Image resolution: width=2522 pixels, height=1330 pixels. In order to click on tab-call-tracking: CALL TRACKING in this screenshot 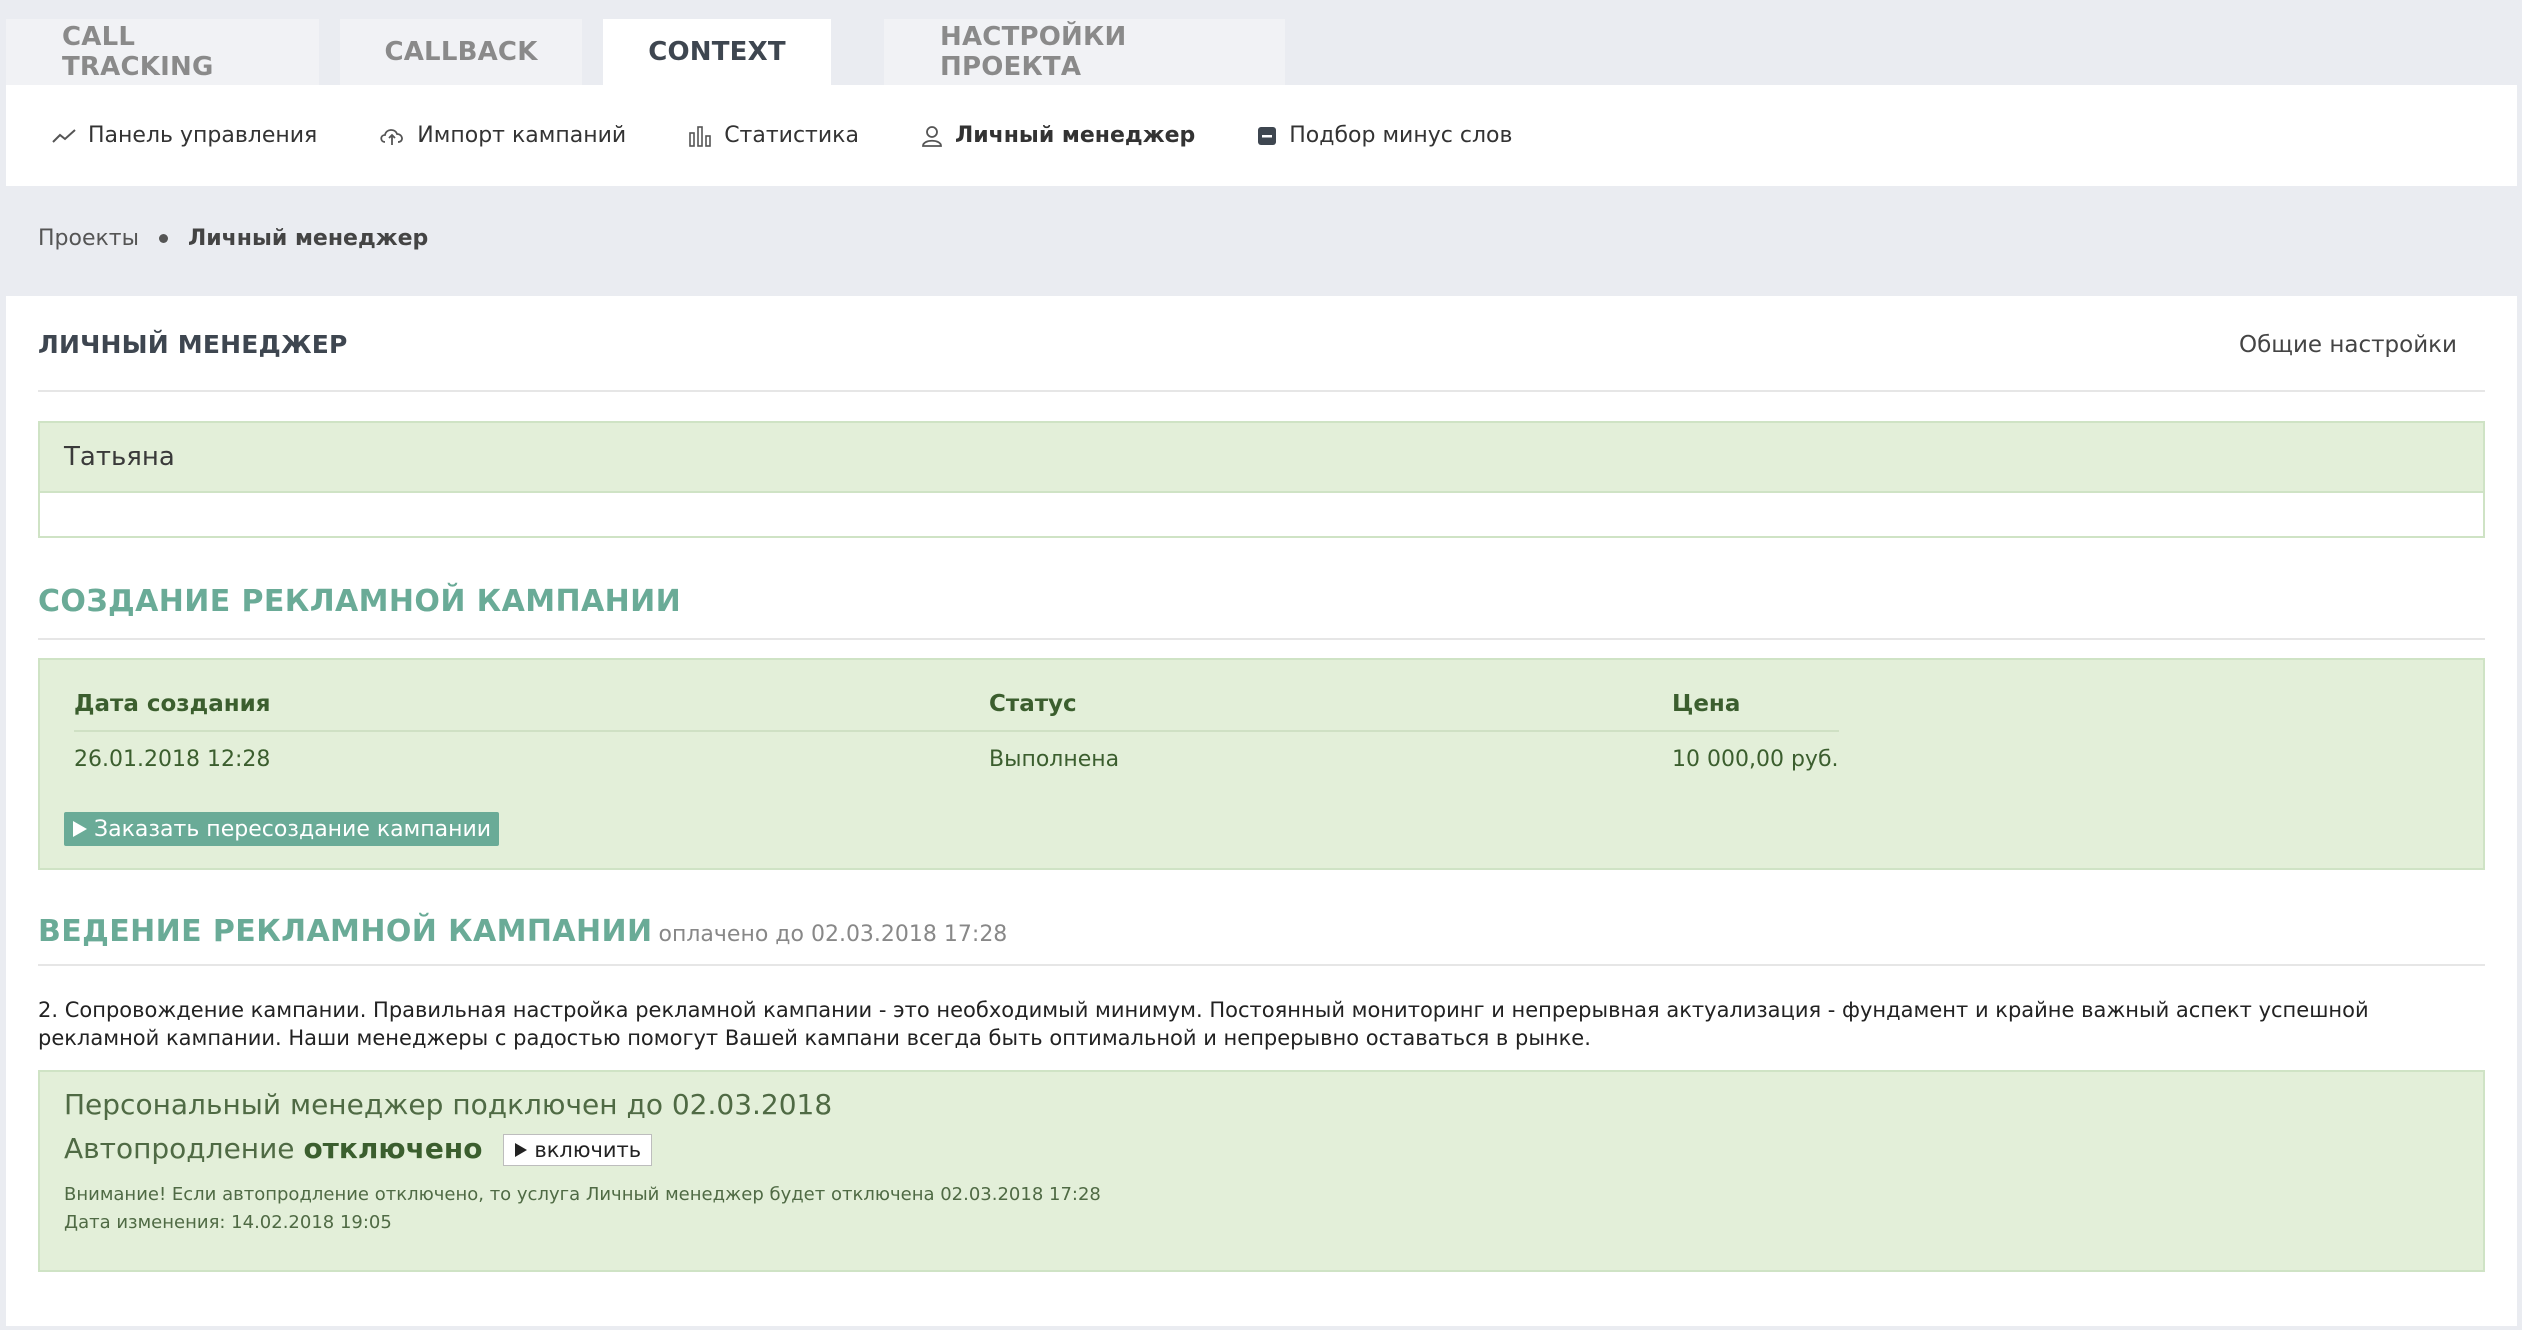, I will do `click(162, 52)`.